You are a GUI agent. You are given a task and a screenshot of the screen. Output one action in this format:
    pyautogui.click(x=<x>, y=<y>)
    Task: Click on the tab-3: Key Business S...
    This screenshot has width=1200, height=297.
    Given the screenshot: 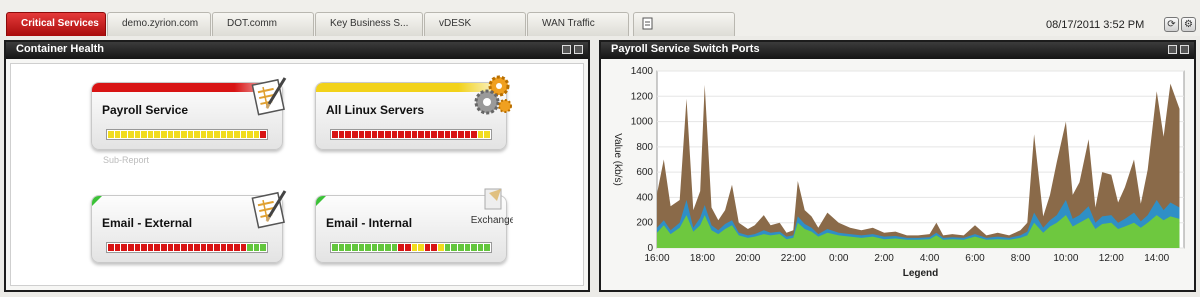 What is the action you would take?
    pyautogui.click(x=369, y=24)
    